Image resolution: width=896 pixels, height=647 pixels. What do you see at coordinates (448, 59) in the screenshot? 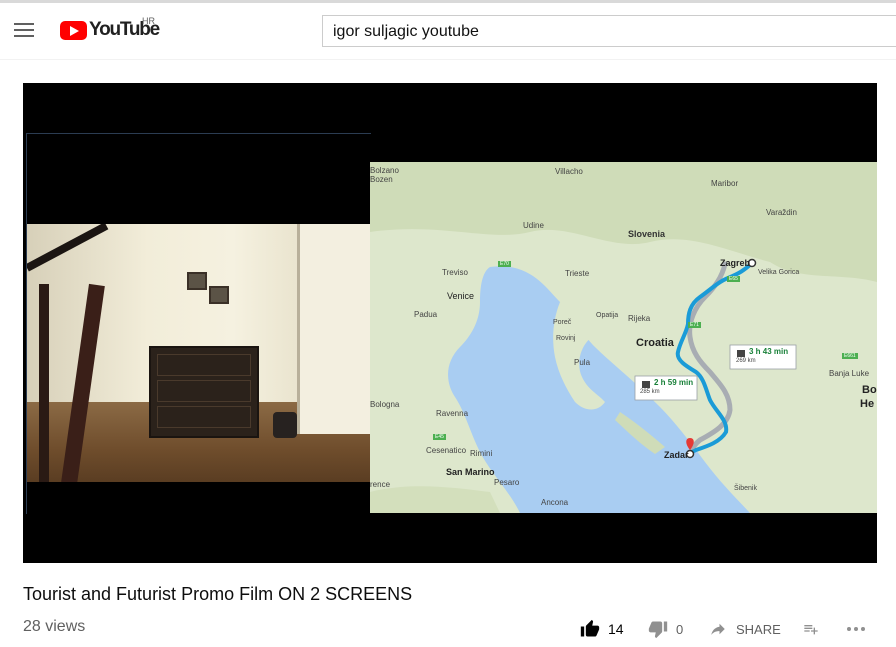
I see `masthead-divider` at bounding box center [448, 59].